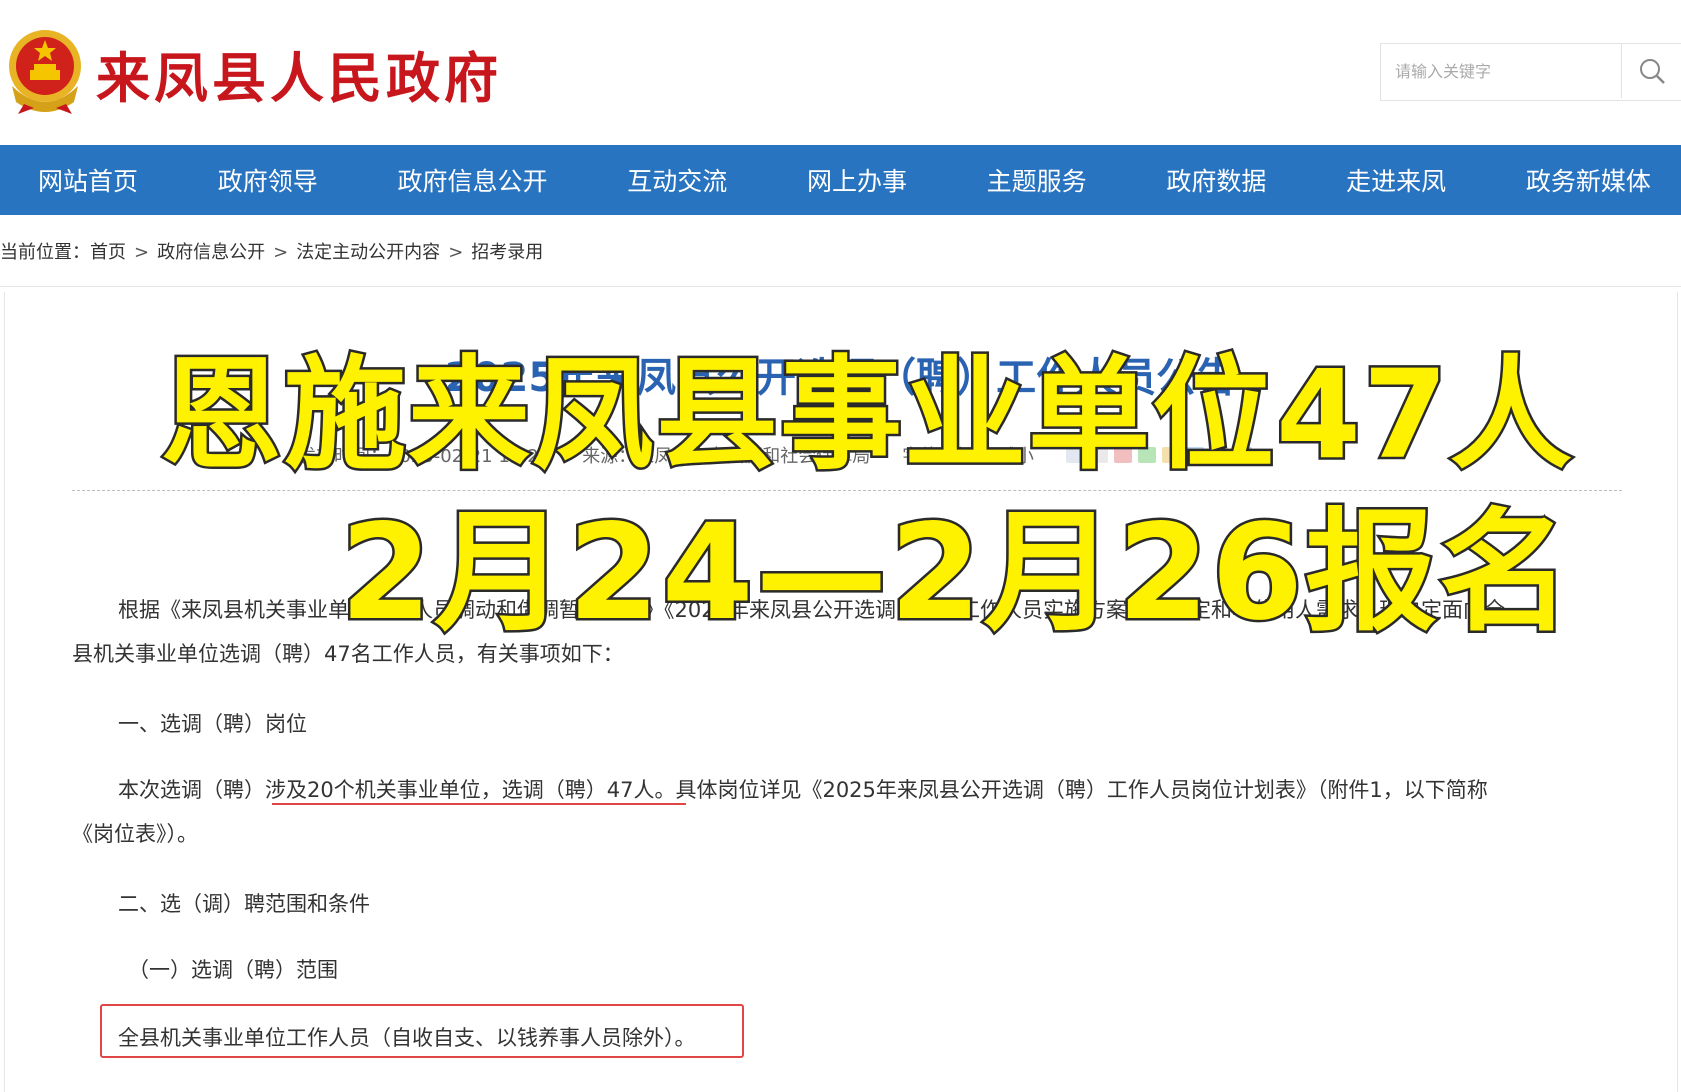  Describe the element at coordinates (88, 180) in the screenshot. I see `nav-item-home: 网站首页` at that location.